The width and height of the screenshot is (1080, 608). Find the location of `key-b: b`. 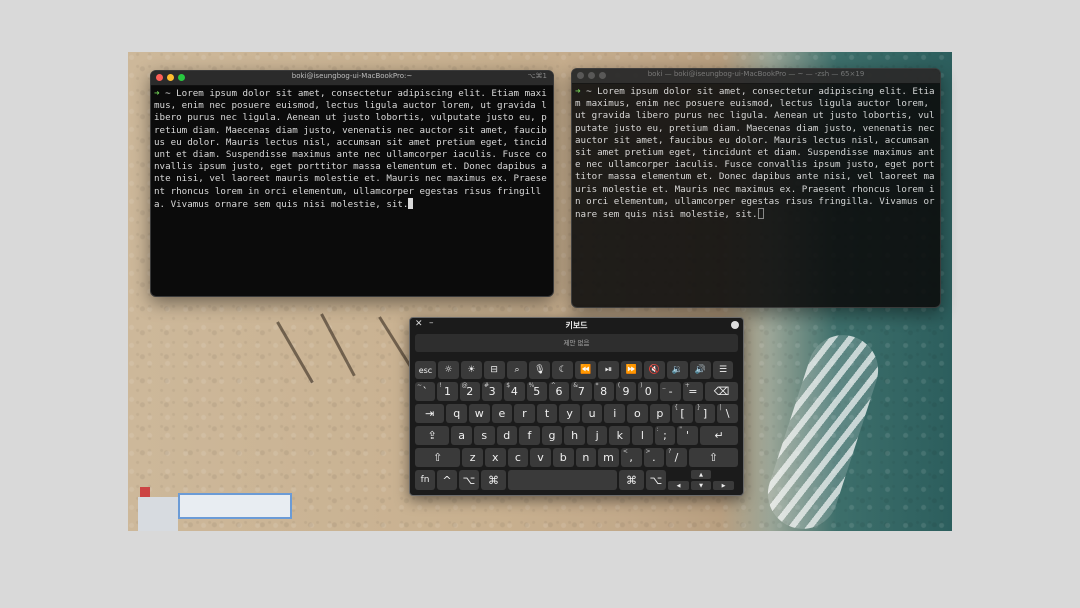

key-b: b is located at coordinates (563, 457).